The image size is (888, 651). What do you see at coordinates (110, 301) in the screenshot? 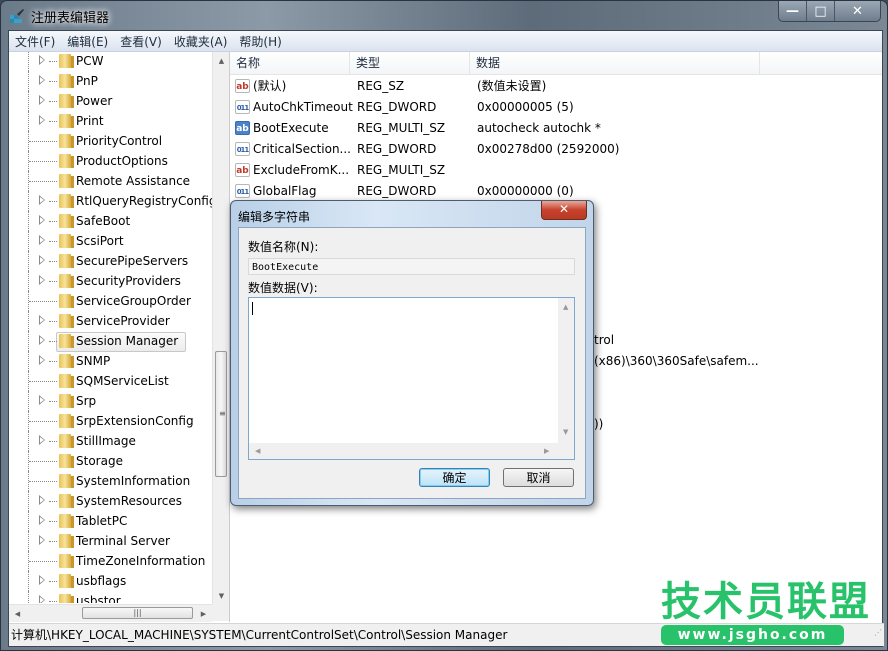
I see `tree-item: ServiceGroupOrder` at bounding box center [110, 301].